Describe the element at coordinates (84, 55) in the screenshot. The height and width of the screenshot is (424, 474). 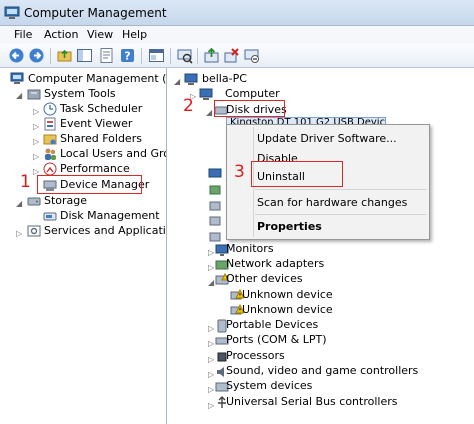
I see `show-hide-tree-icon` at that location.